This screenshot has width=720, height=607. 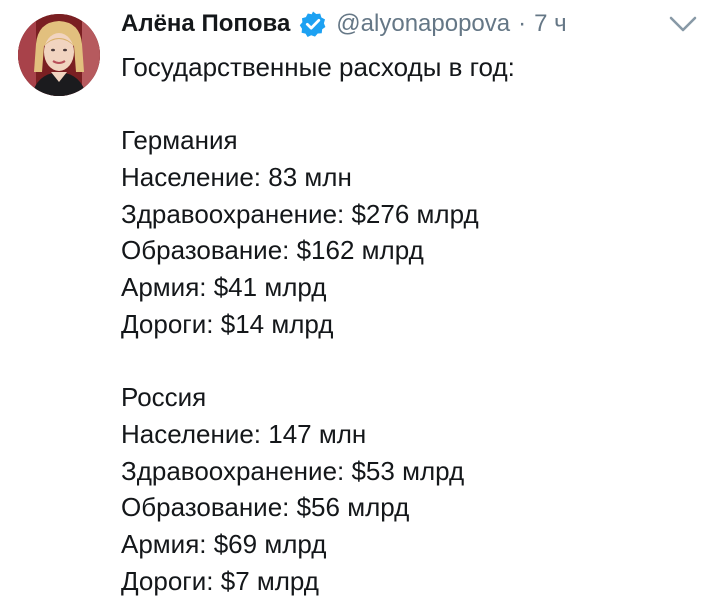 What do you see at coordinates (205, 24) in the screenshot?
I see `author-name: Алёна Попова` at bounding box center [205, 24].